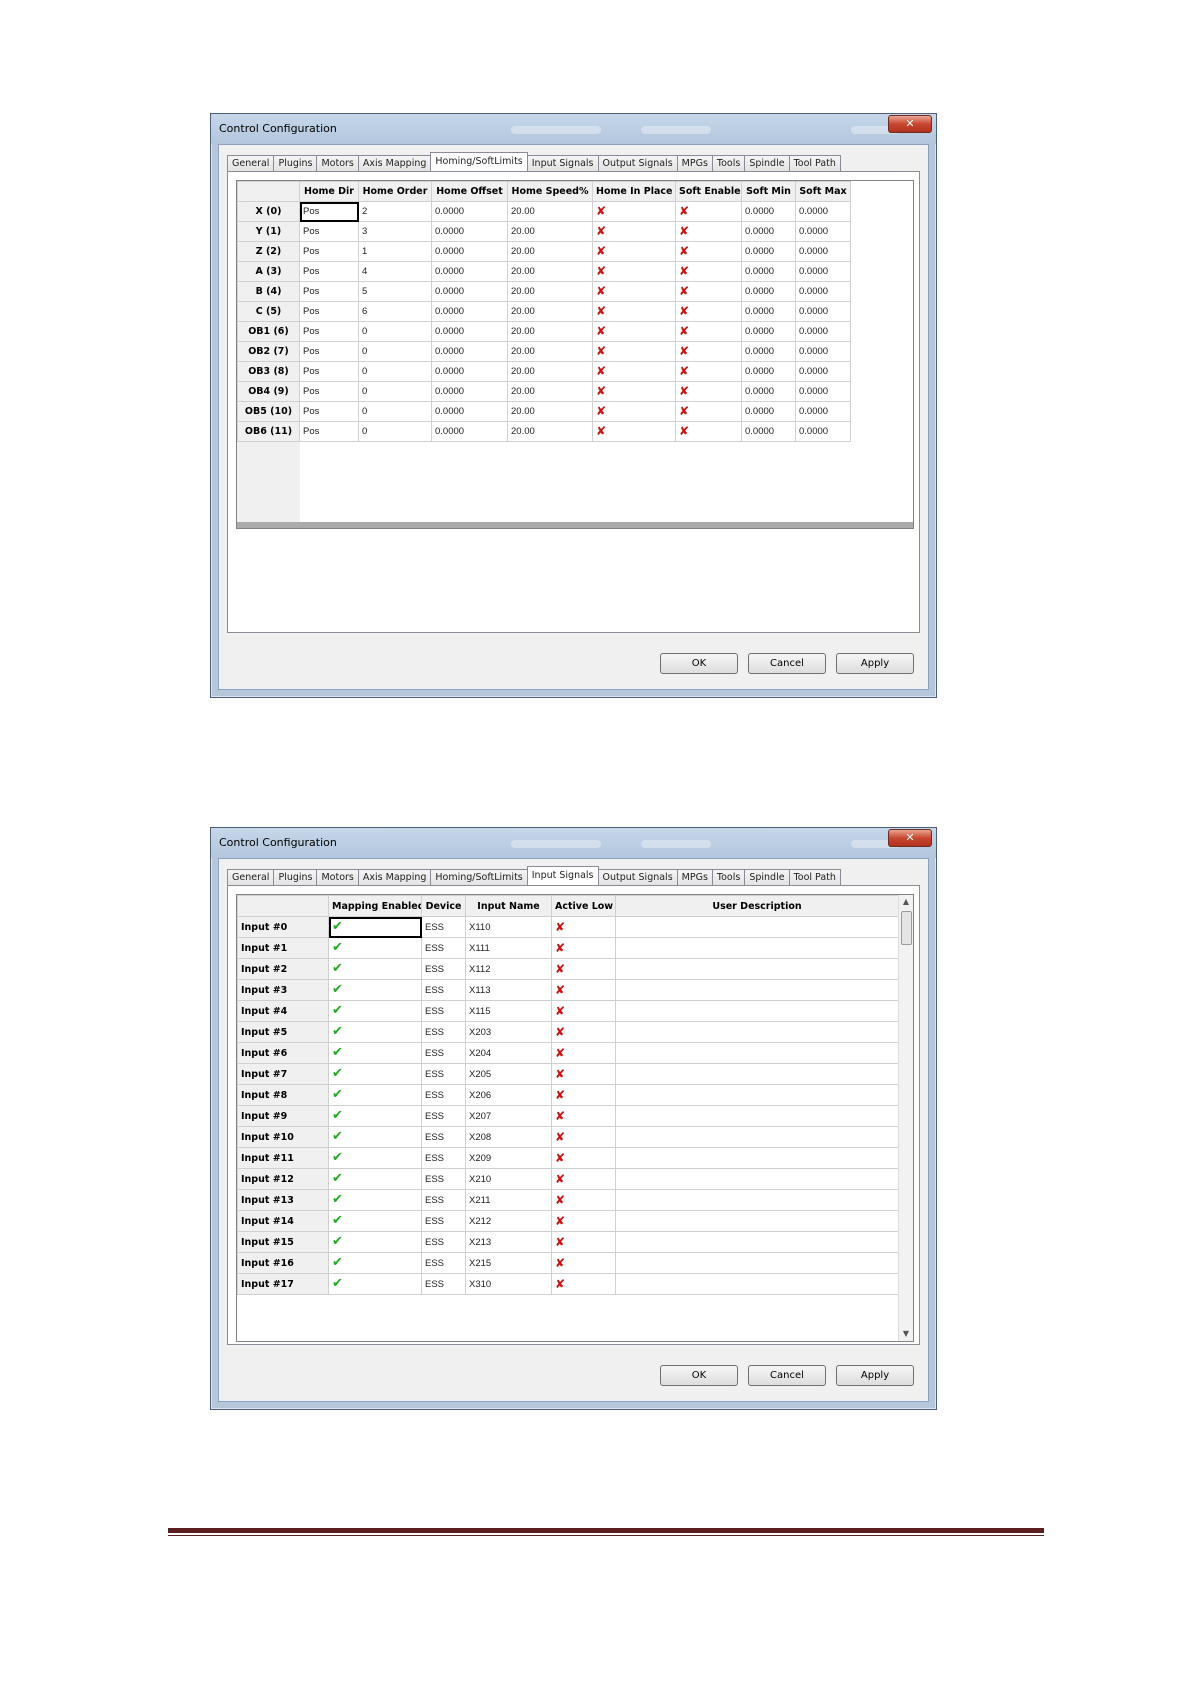  What do you see at coordinates (283, 1011) in the screenshot?
I see `row-header: Input #4` at bounding box center [283, 1011].